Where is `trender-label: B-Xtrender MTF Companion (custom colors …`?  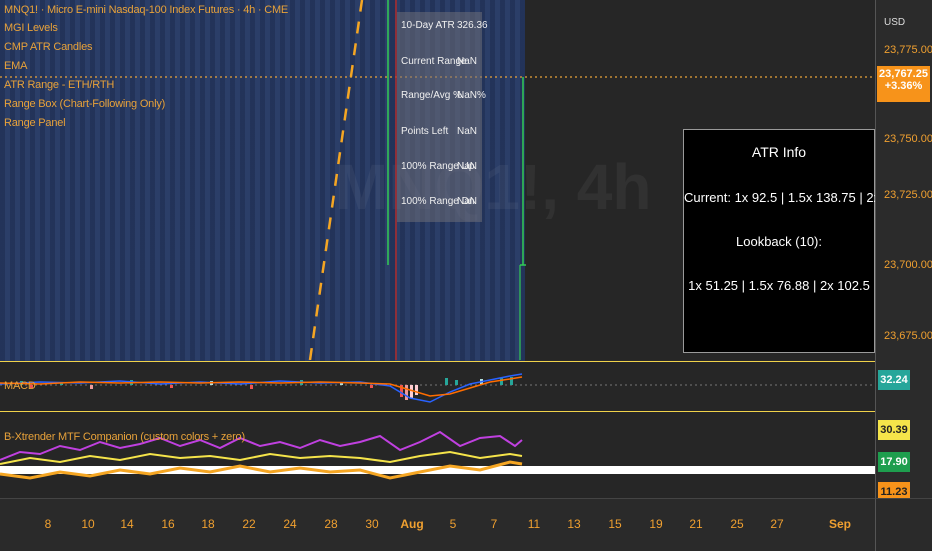 trender-label: B-Xtrender MTF Companion (custom colors … is located at coordinates (124, 437).